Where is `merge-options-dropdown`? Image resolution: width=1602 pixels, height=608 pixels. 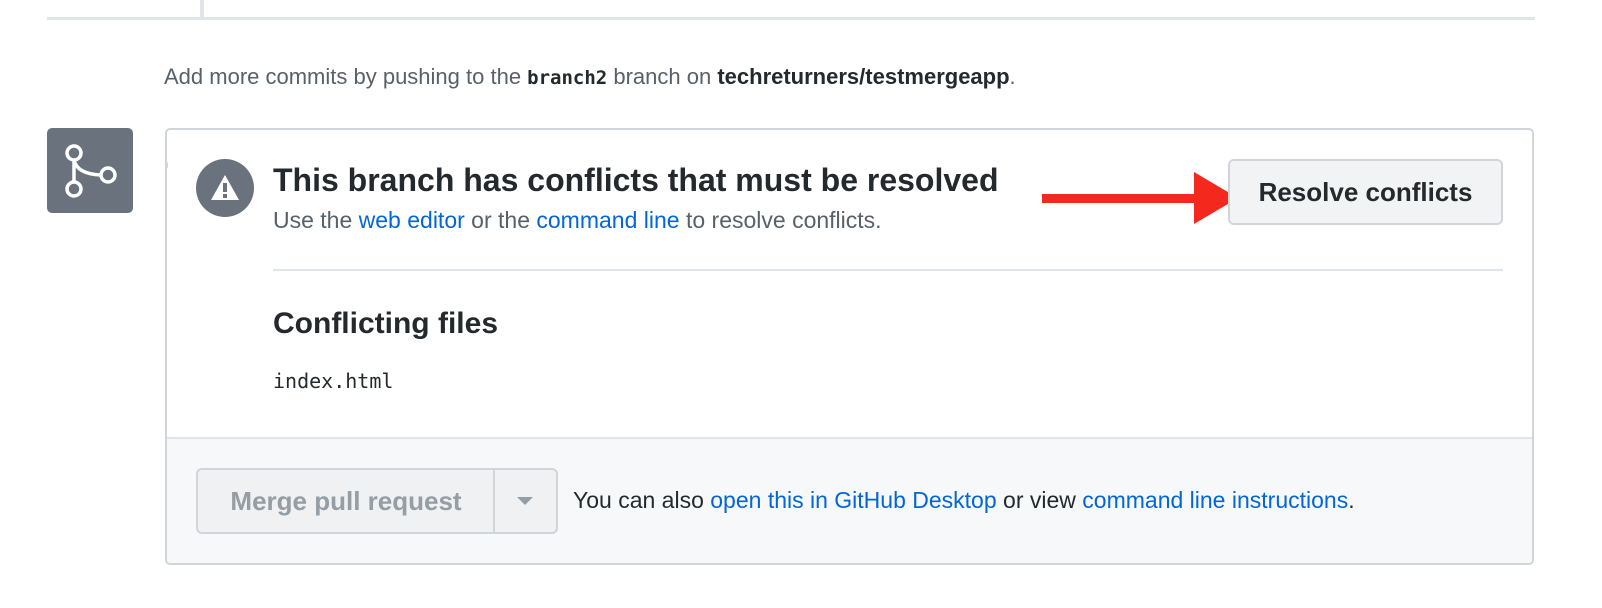 merge-options-dropdown is located at coordinates (525, 501).